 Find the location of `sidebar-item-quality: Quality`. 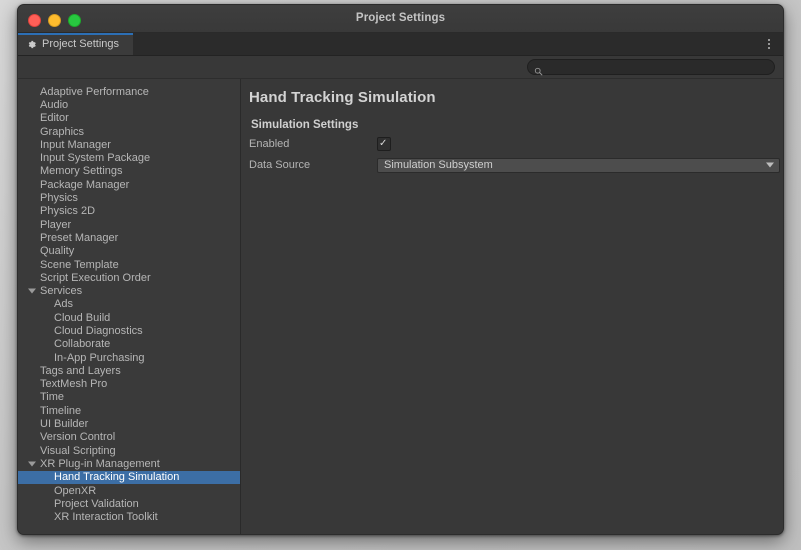

sidebar-item-quality: Quality is located at coordinates (129, 251).